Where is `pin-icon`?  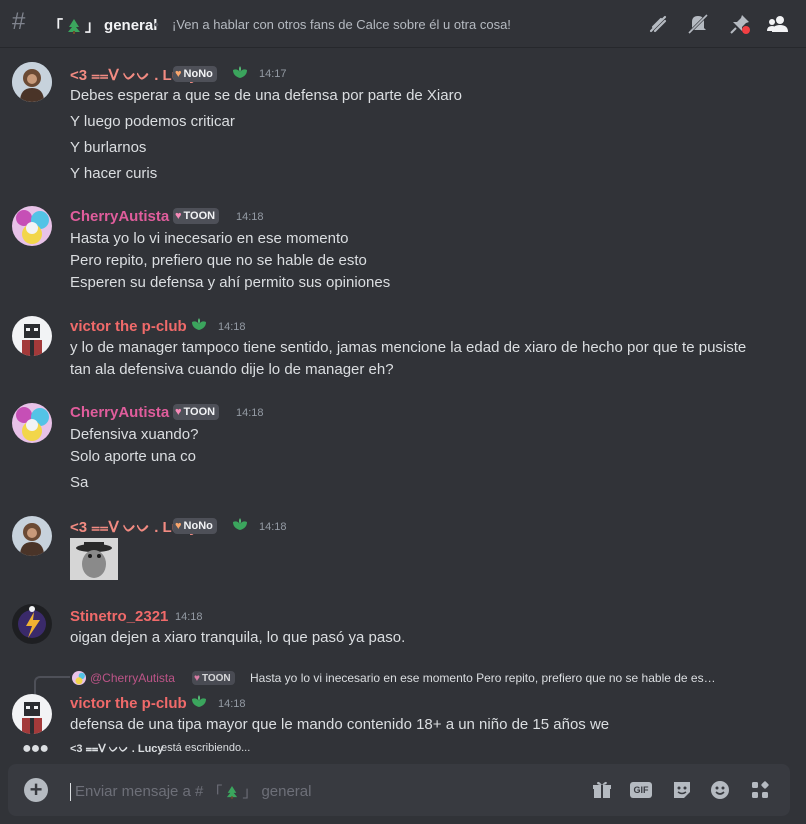
pin-icon is located at coordinates (740, 24).